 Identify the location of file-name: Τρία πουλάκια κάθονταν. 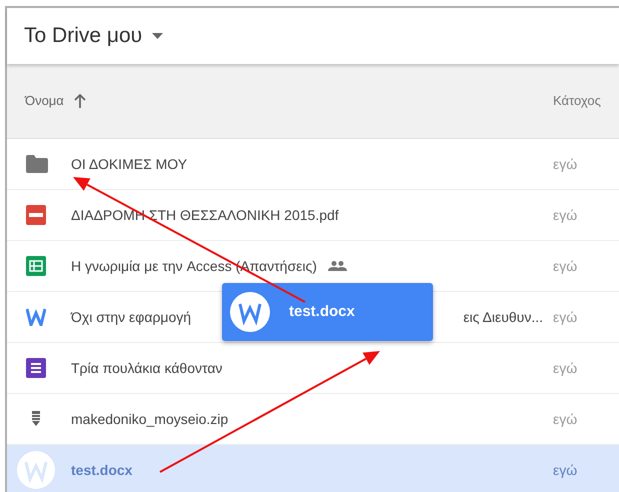
(146, 368).